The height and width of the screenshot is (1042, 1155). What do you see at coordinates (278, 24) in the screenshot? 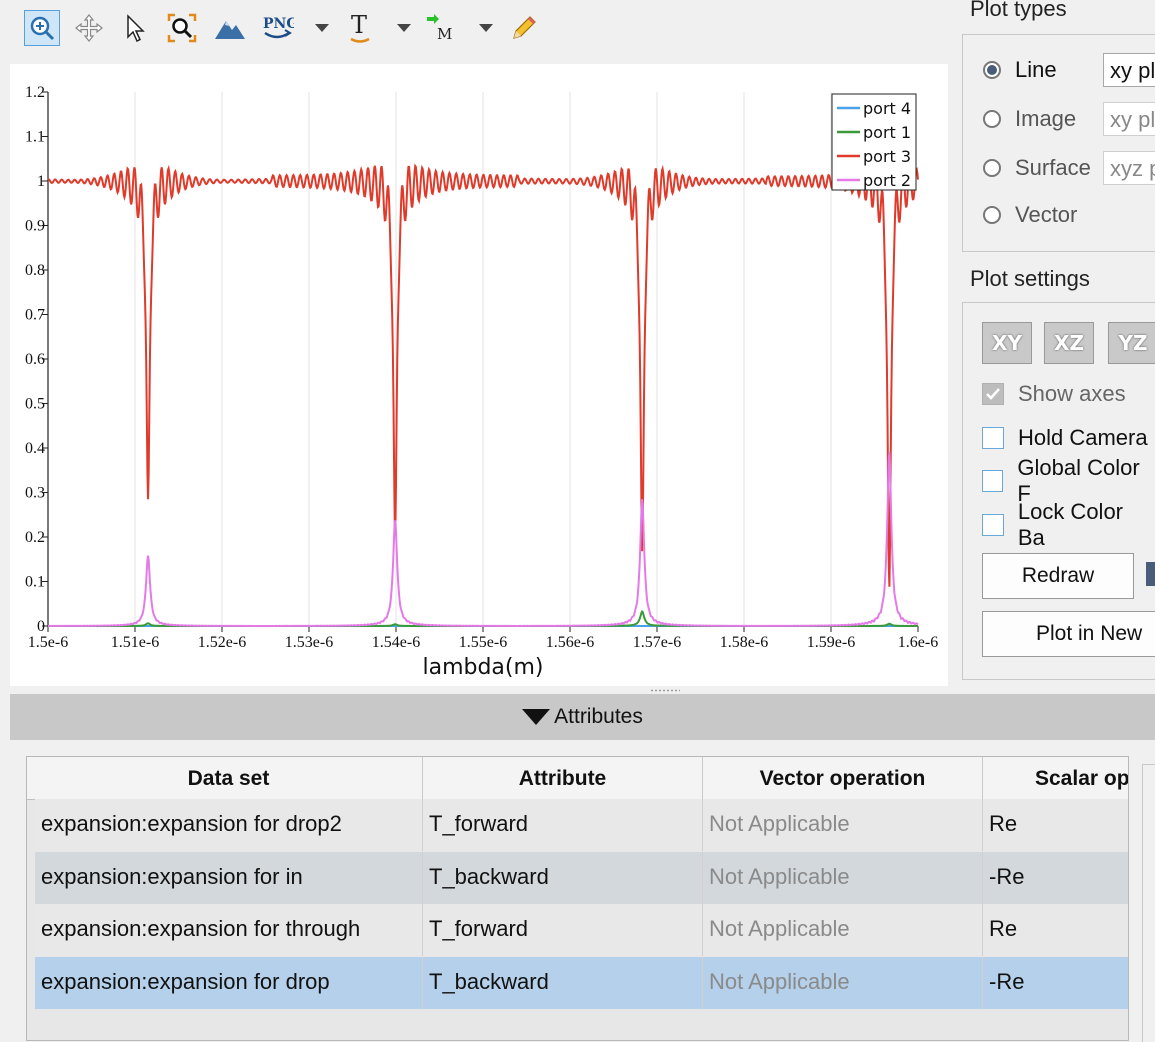
I see `svg-text: PNG` at bounding box center [278, 24].